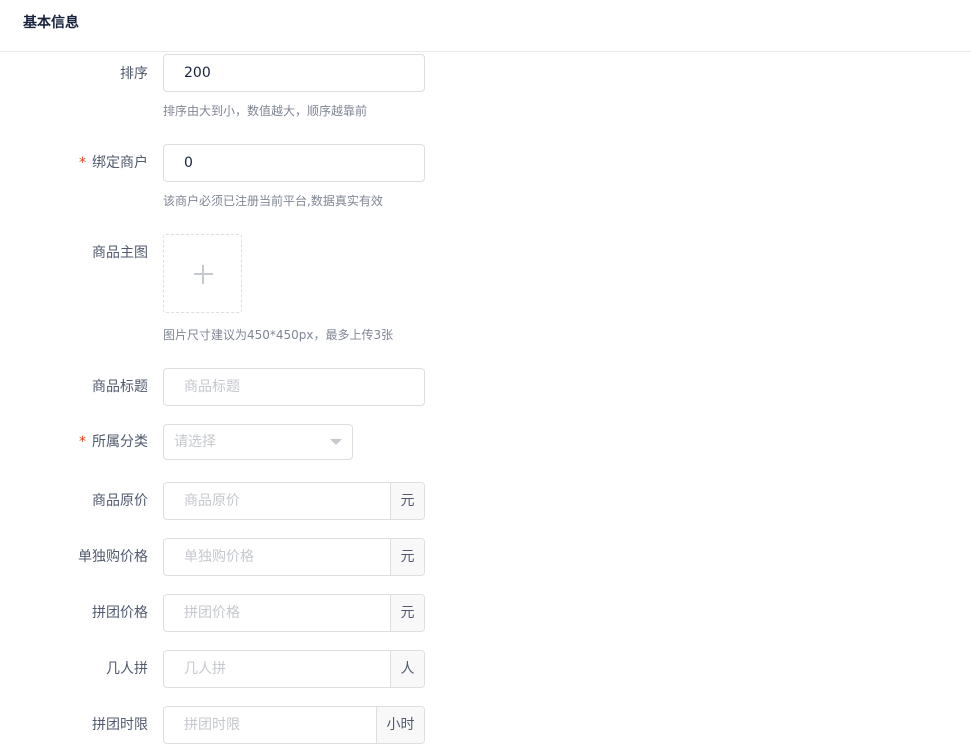 Image resolution: width=971 pixels, height=751 pixels. I want to click on category-placeholder: 请选择, so click(195, 442).